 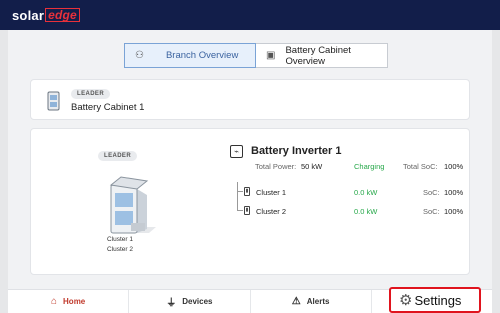 I want to click on plug-icon: ⏚, so click(x=171, y=303).